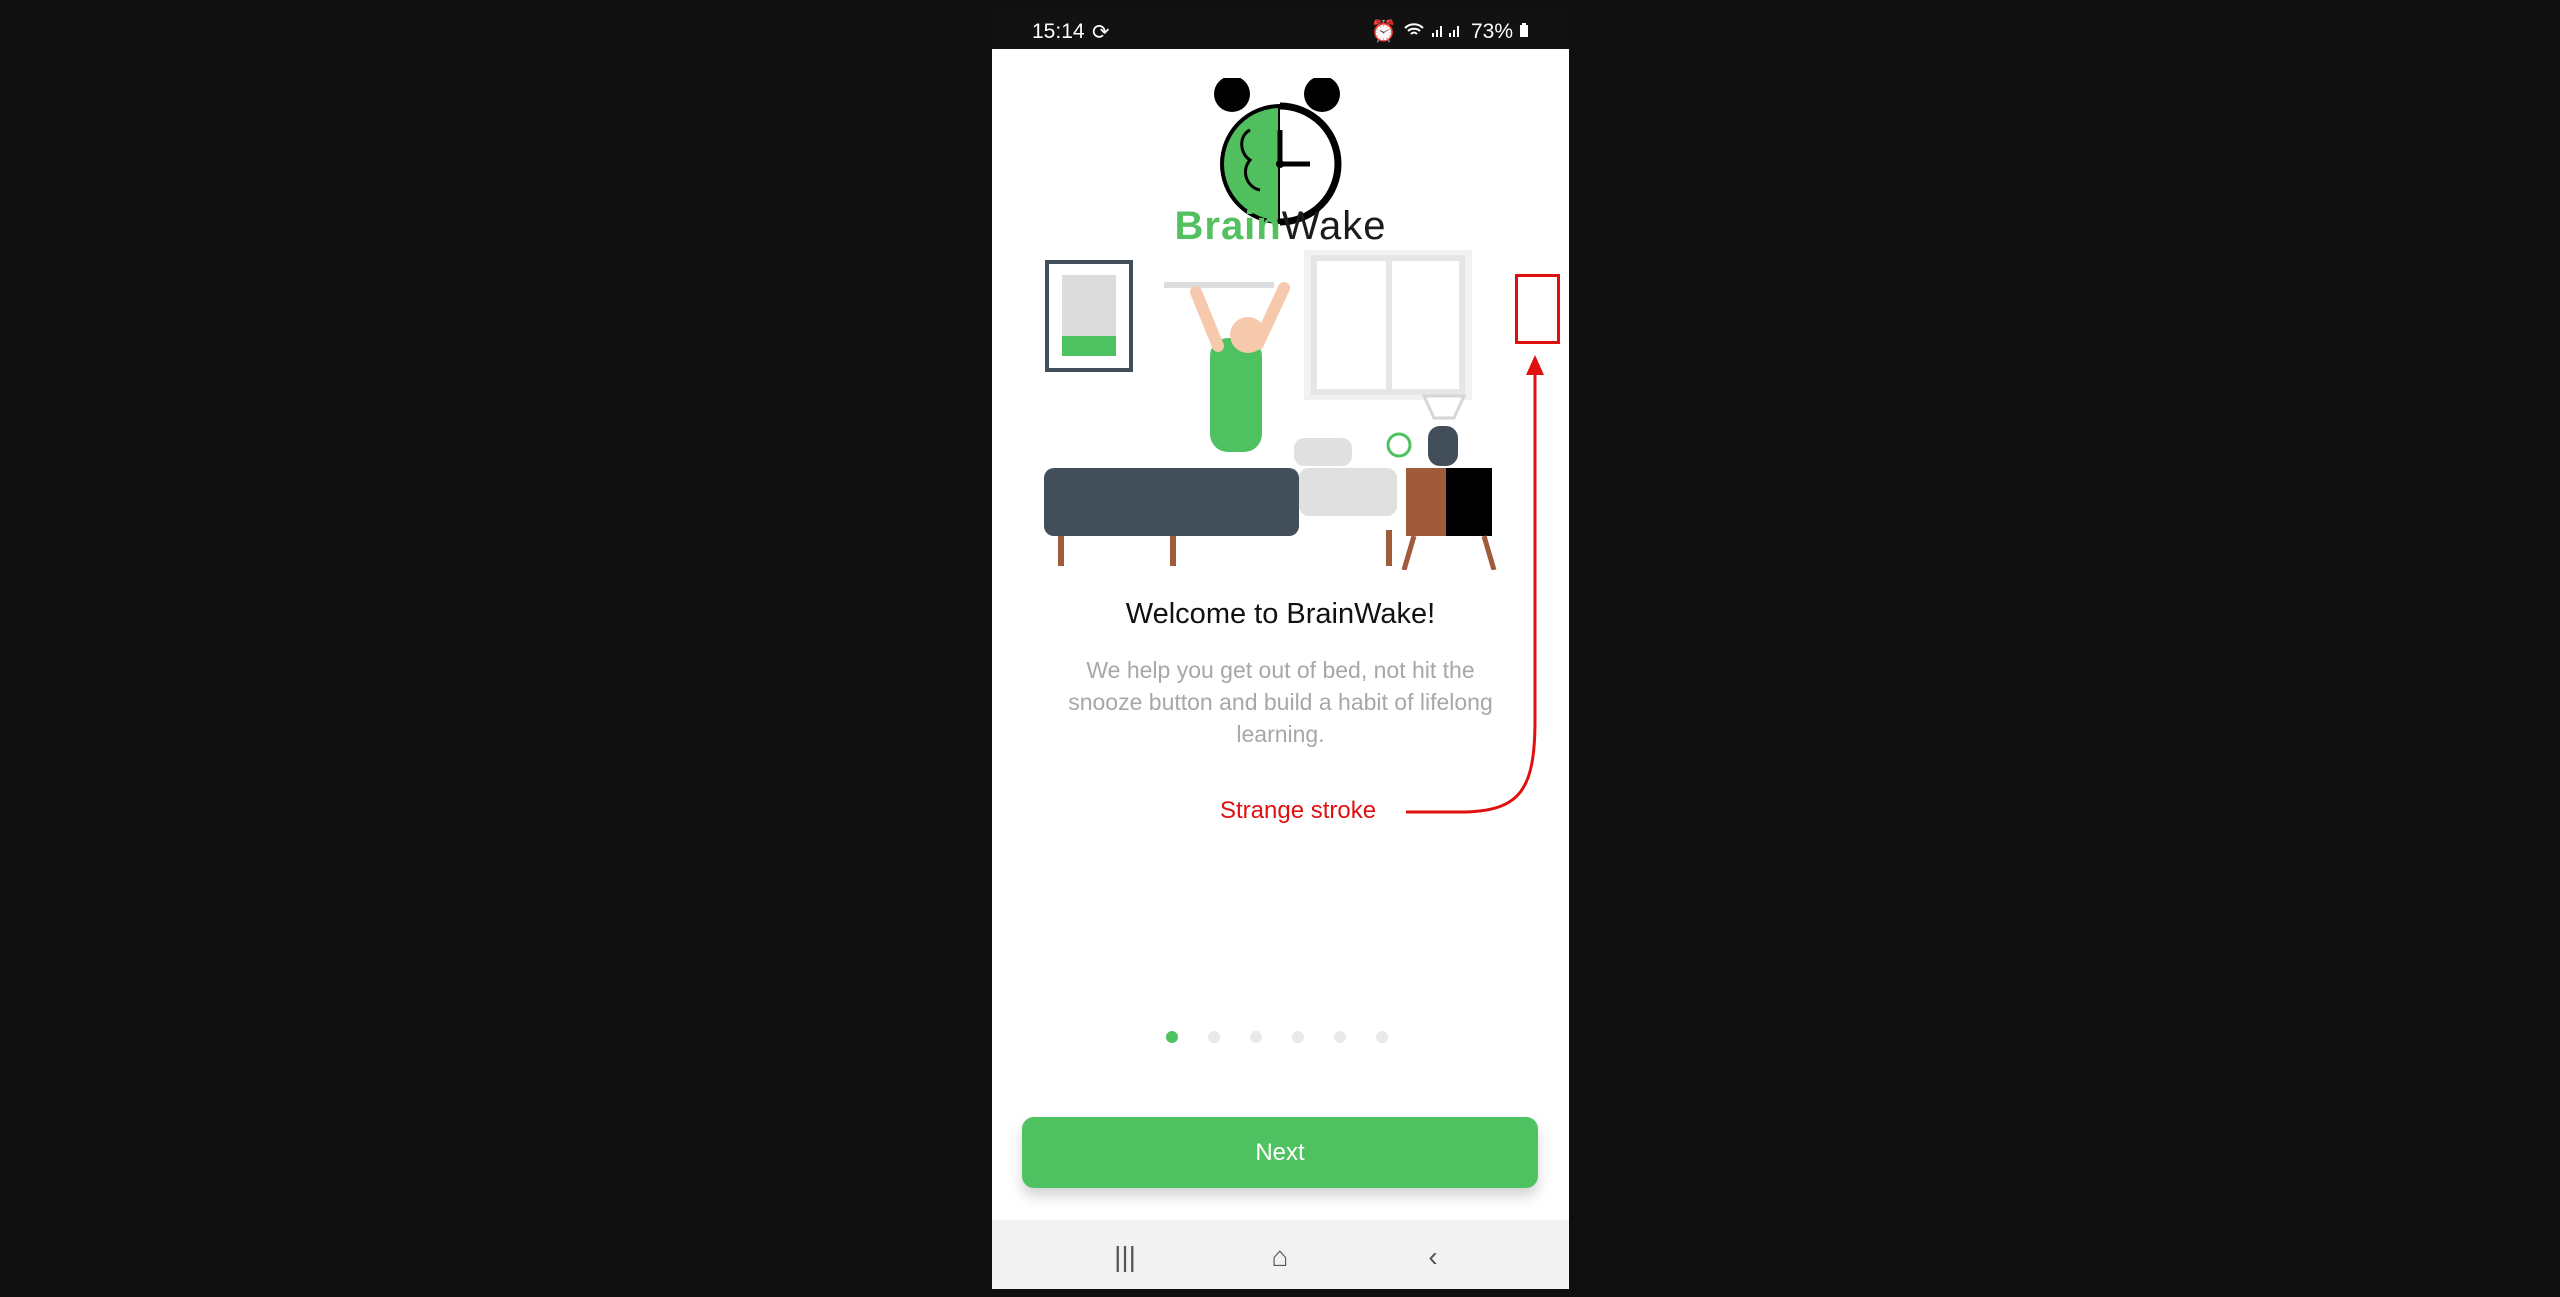 Image resolution: width=2560 pixels, height=1297 pixels. Describe the element at coordinates (1491, 31) in the screenshot. I see `battery-text: 73%` at that location.